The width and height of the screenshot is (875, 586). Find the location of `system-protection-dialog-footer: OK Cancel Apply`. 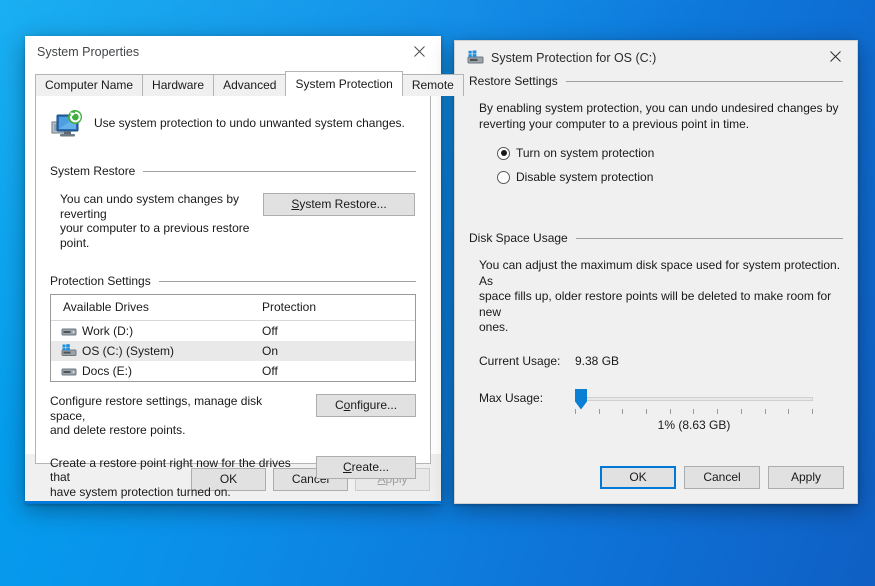

system-protection-dialog-footer: OK Cancel Apply is located at coordinates (656, 477).